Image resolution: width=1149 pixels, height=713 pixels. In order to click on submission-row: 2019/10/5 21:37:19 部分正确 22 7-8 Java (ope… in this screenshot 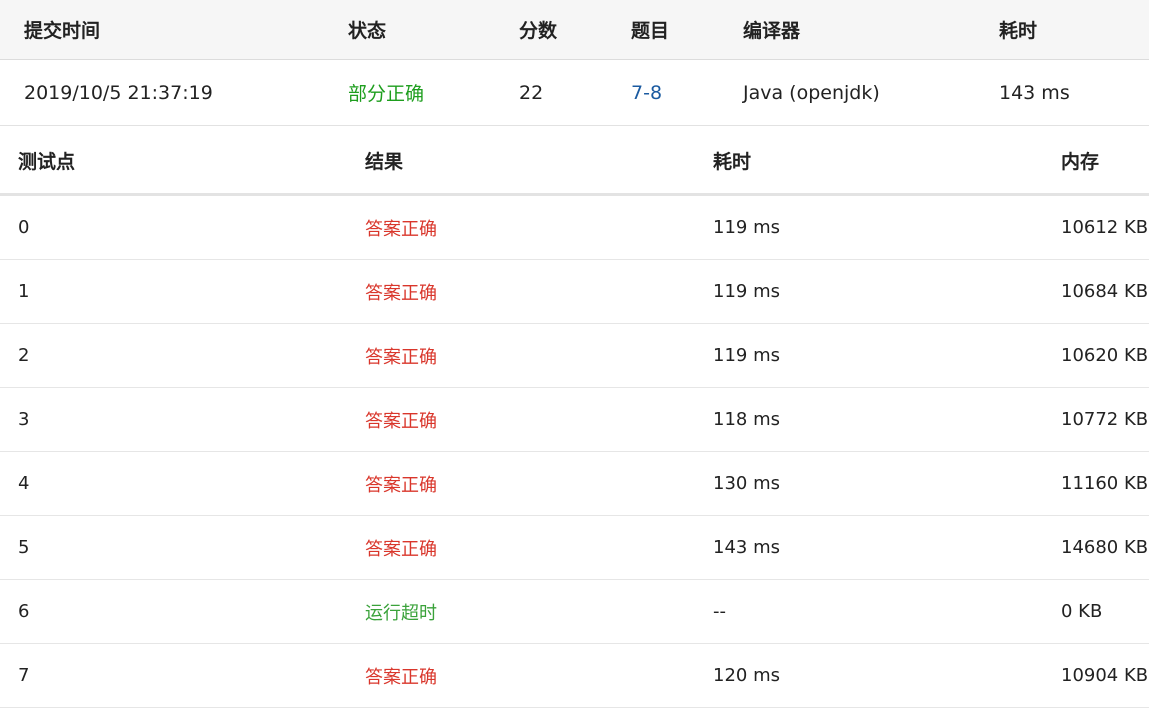, I will do `click(574, 93)`.